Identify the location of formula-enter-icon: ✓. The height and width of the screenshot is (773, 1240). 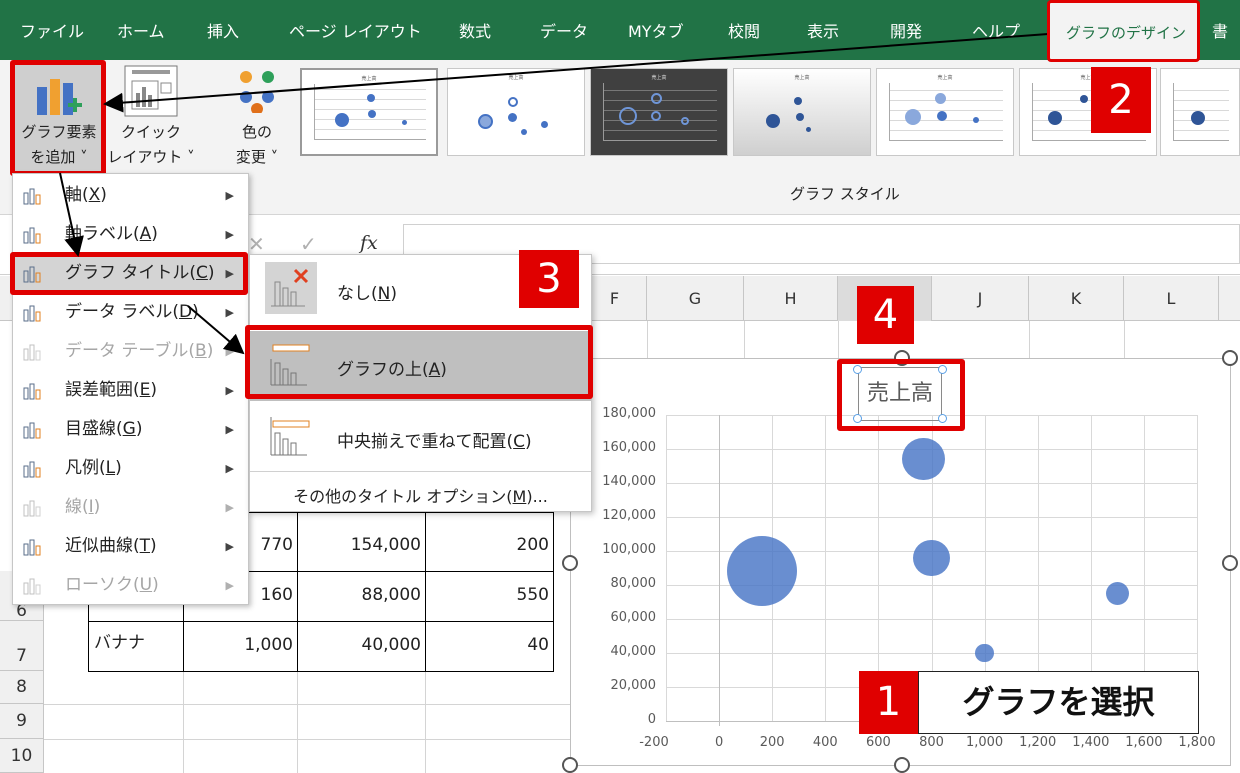
(308, 244).